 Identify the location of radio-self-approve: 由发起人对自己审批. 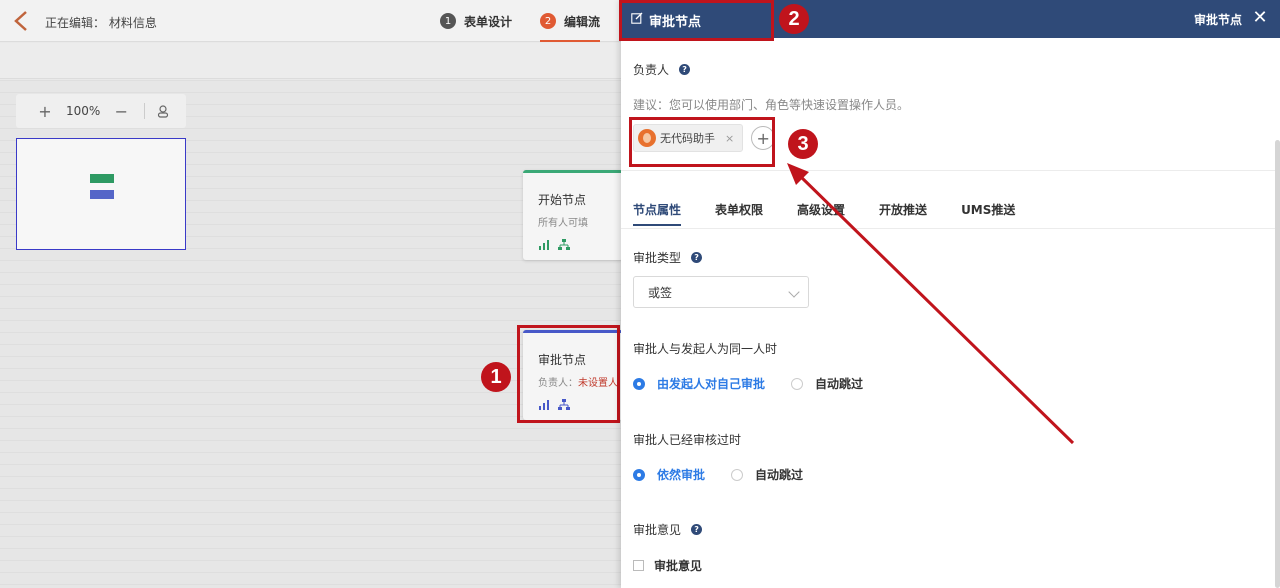
(699, 383).